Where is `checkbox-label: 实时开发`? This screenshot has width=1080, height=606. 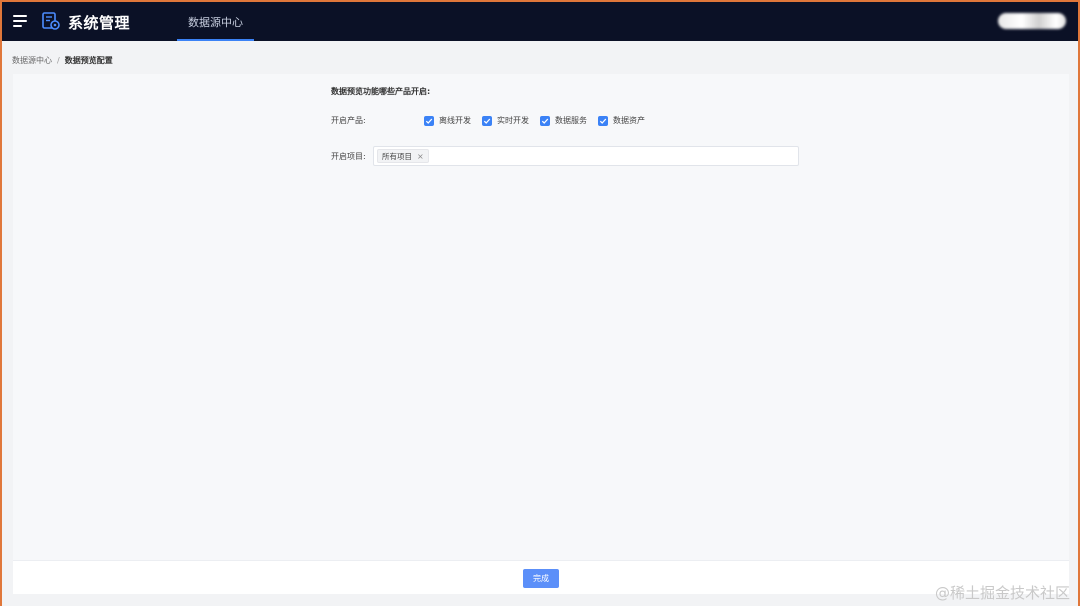 checkbox-label: 实时开发 is located at coordinates (513, 120).